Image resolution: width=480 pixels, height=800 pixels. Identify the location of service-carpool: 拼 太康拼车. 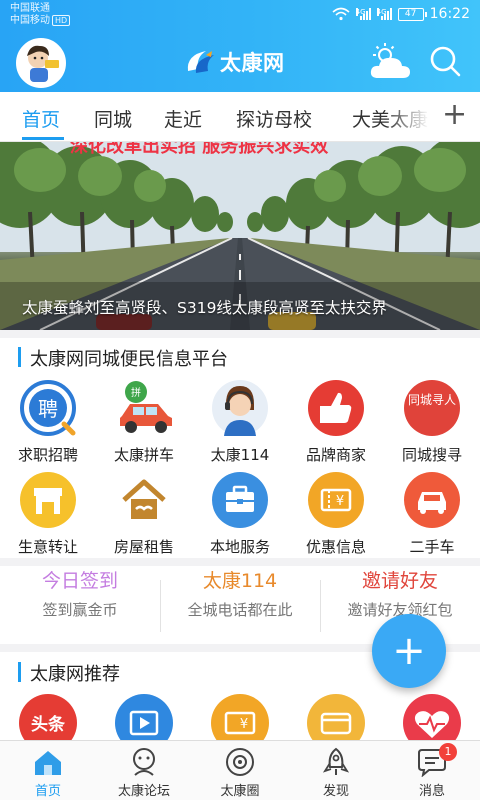
(144, 422).